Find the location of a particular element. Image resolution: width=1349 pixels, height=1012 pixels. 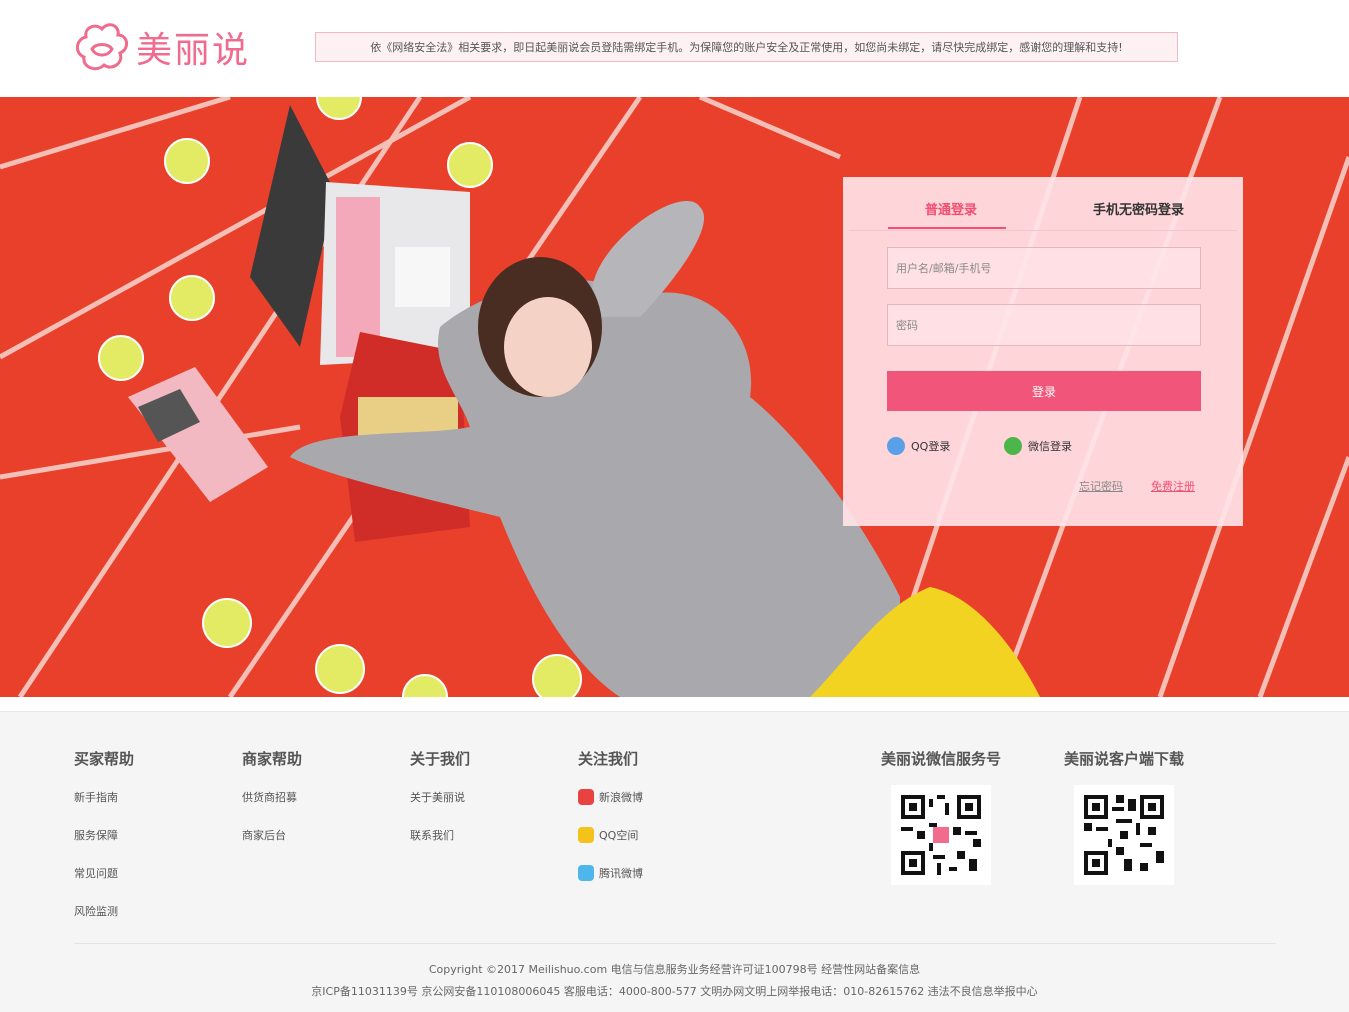

footer-link: 常见问题 is located at coordinates (104, 884).